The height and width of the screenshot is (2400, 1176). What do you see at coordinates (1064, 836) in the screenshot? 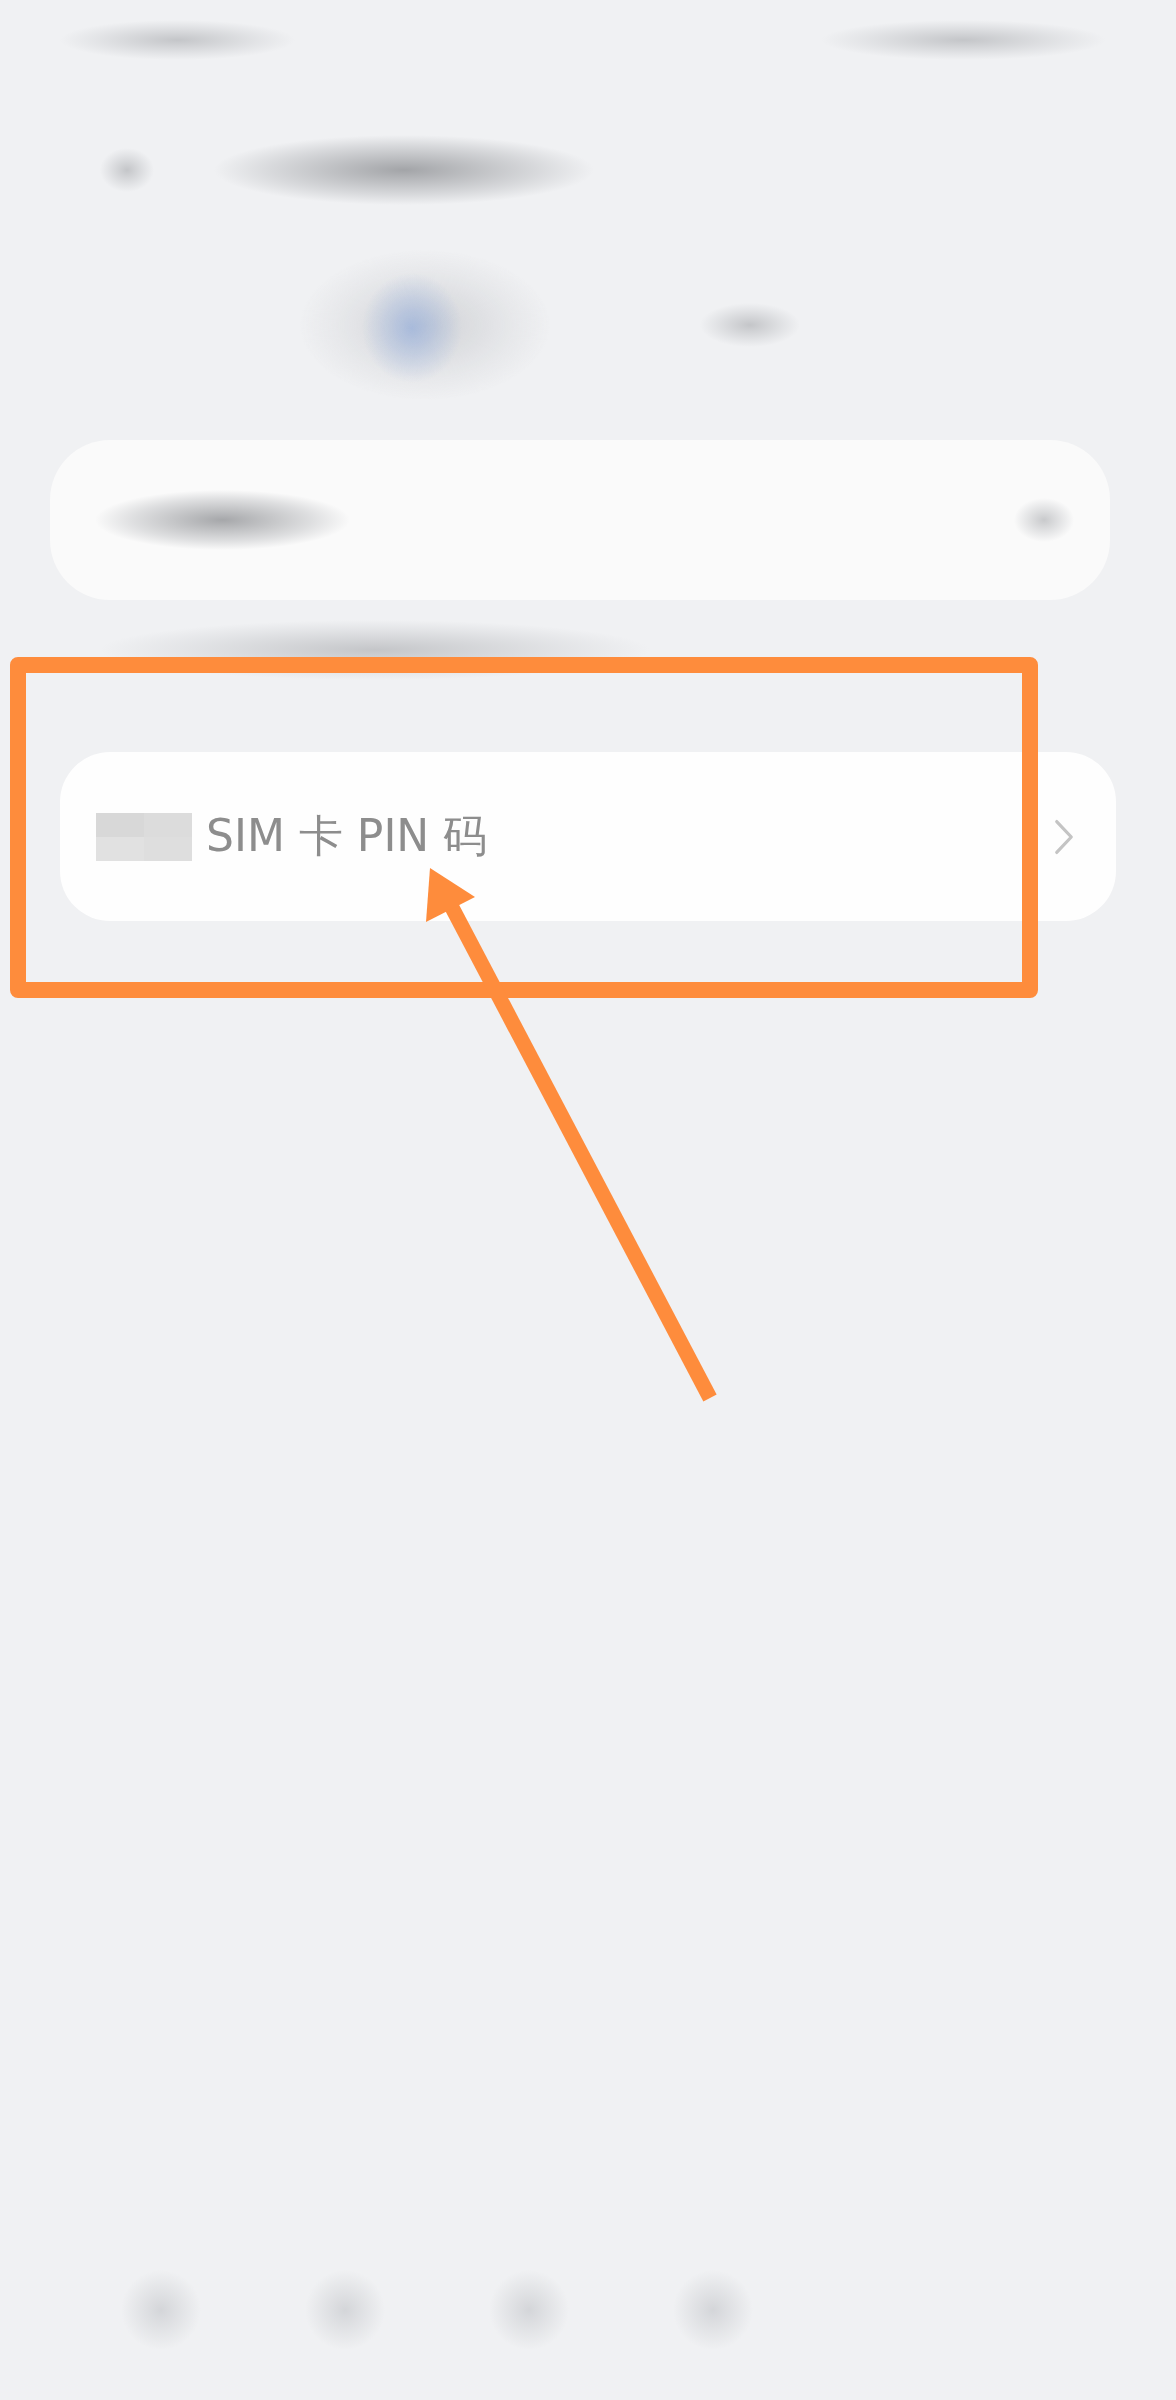
I see `chevron-icon` at bounding box center [1064, 836].